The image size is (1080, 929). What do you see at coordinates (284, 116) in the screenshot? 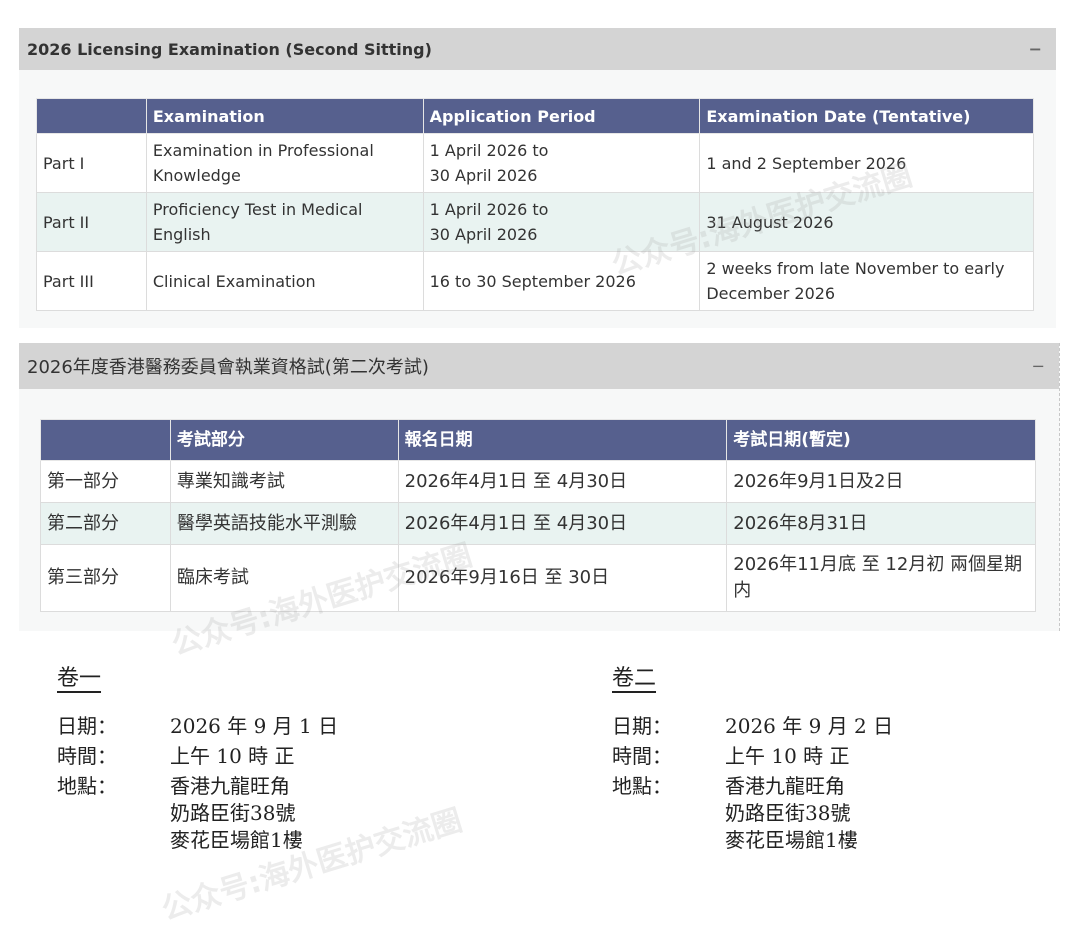
I see `table-header: Examination` at bounding box center [284, 116].